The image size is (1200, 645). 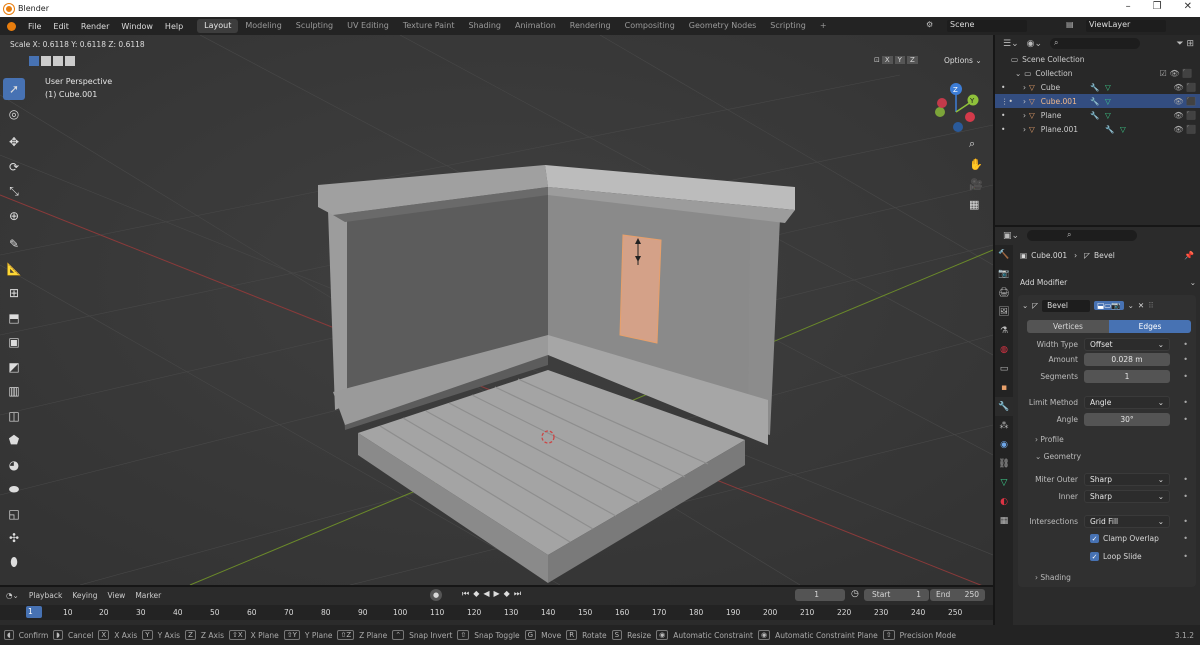 I want to click on outliner-scene-collection: ▭ Scene Collection, so click(x=1097, y=59).